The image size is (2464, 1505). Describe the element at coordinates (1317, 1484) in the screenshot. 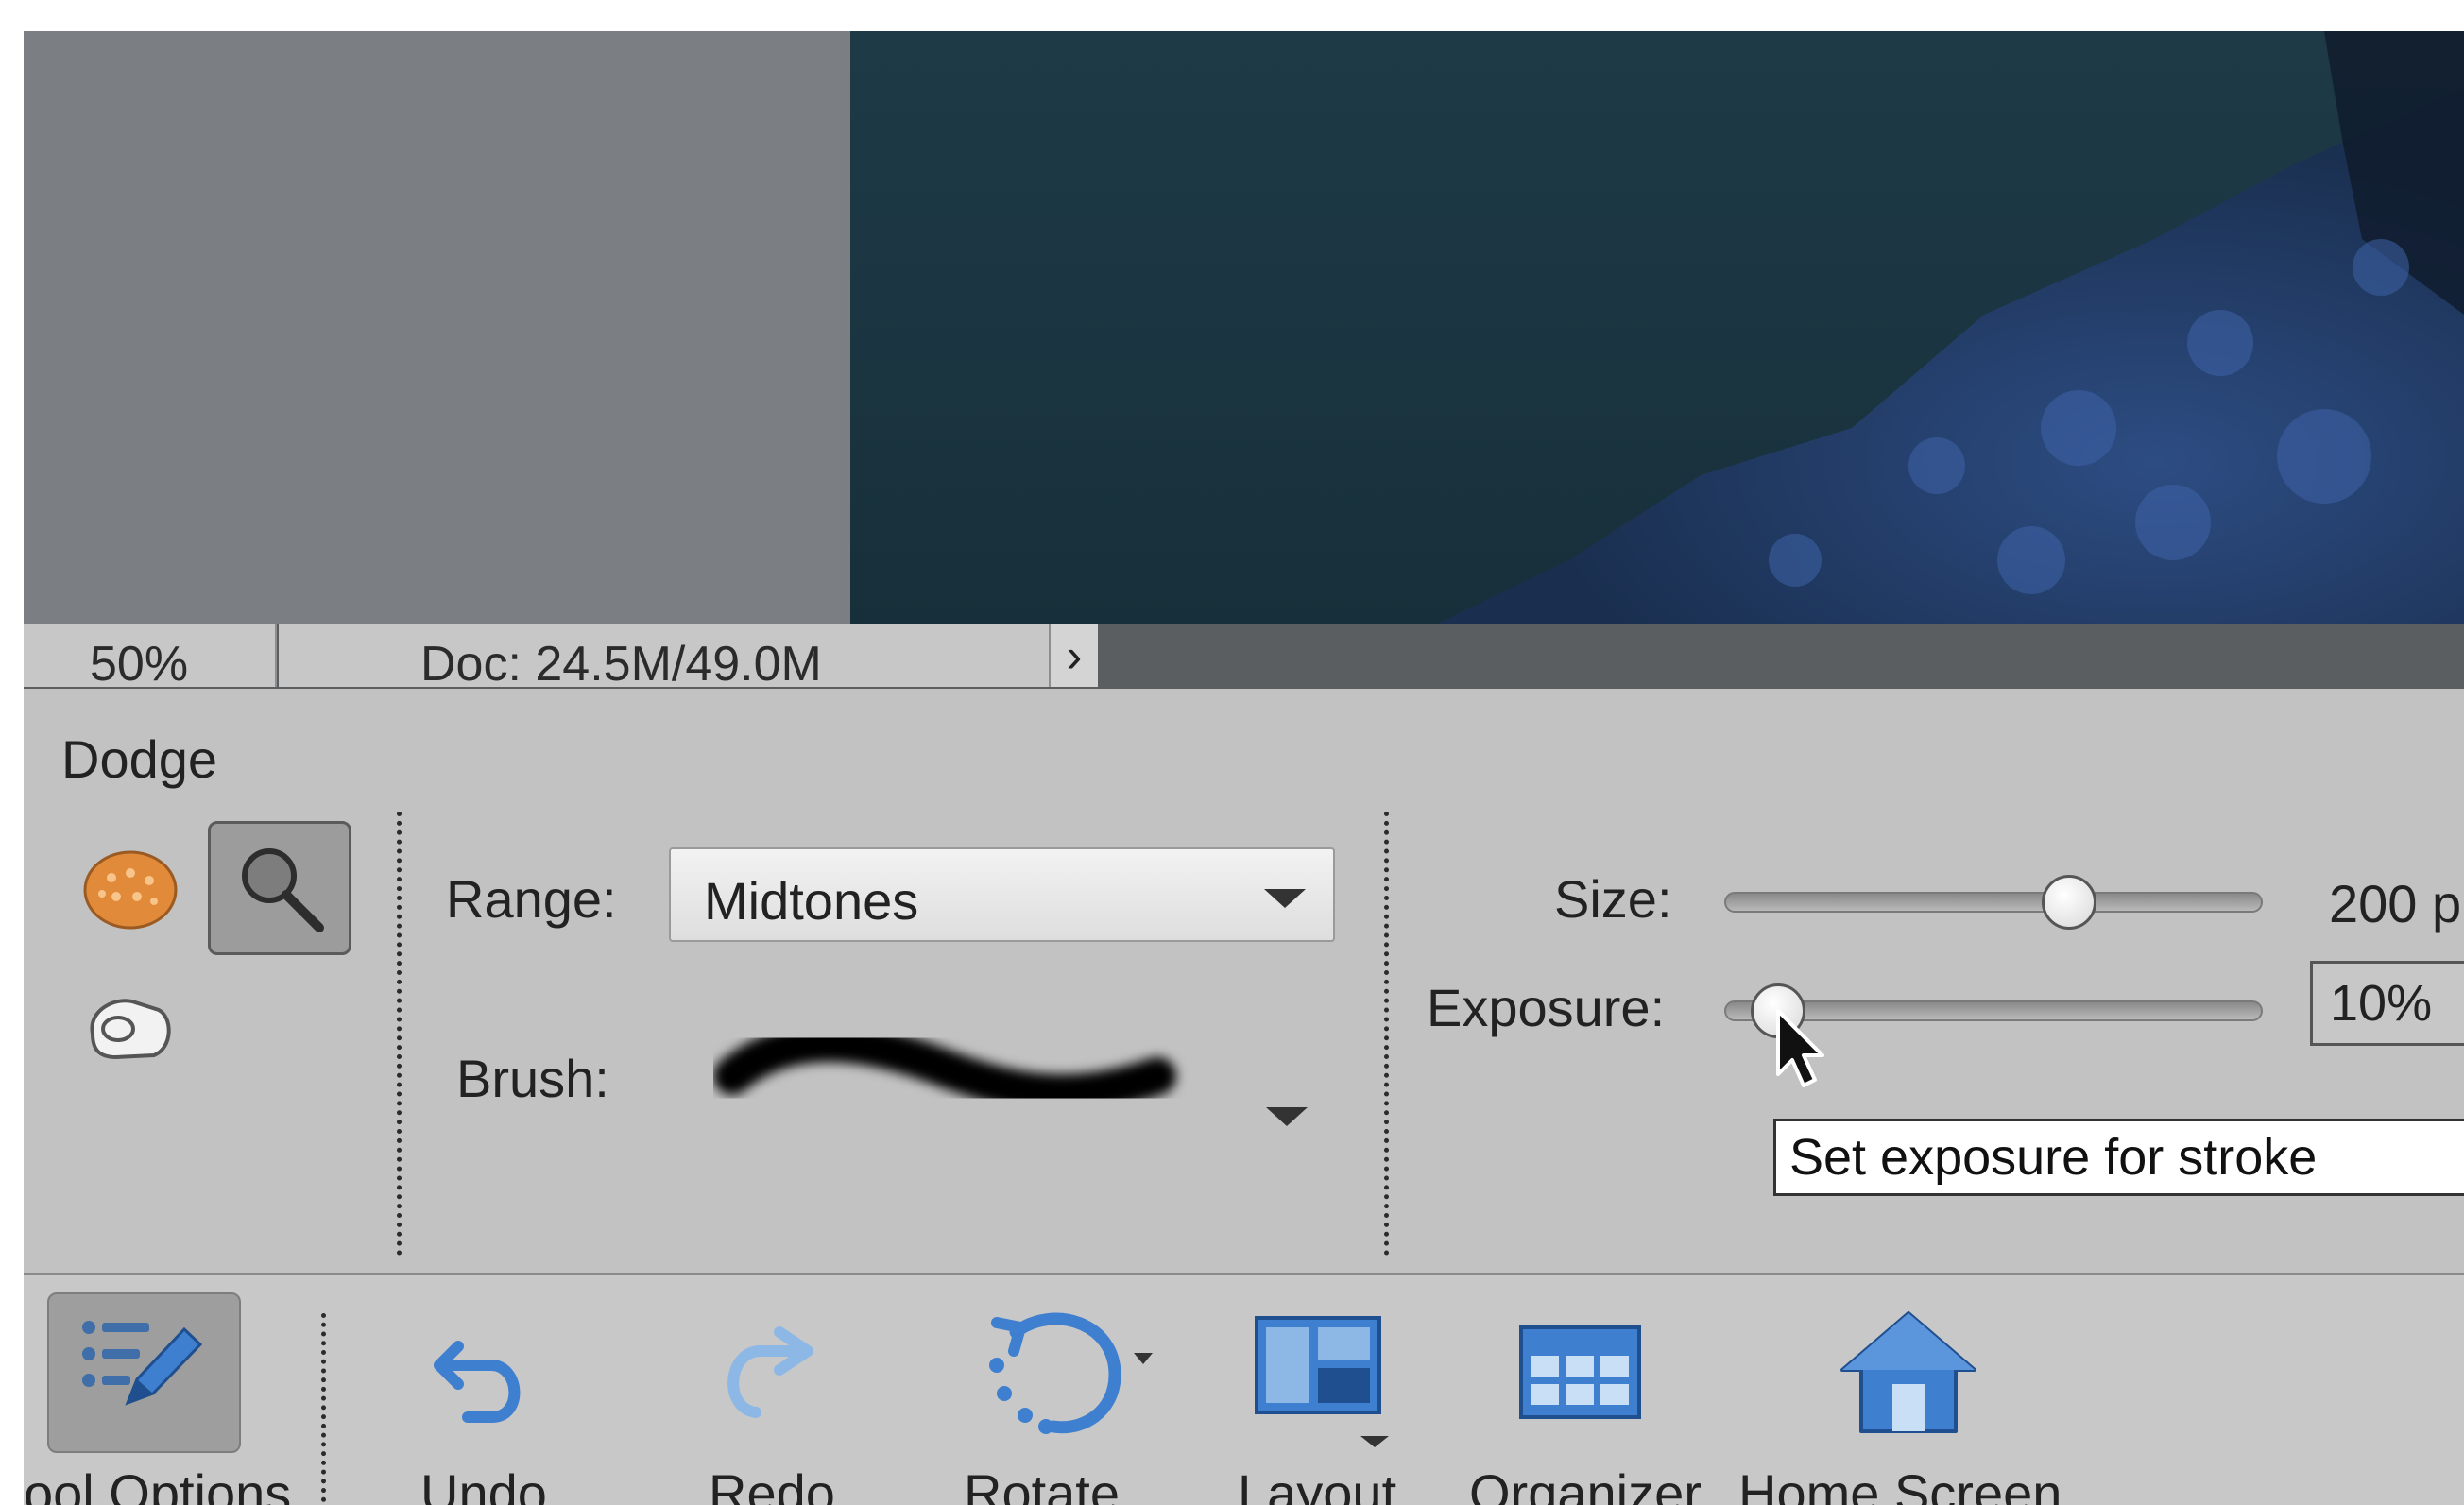

I see `layout-label: Layout` at that location.